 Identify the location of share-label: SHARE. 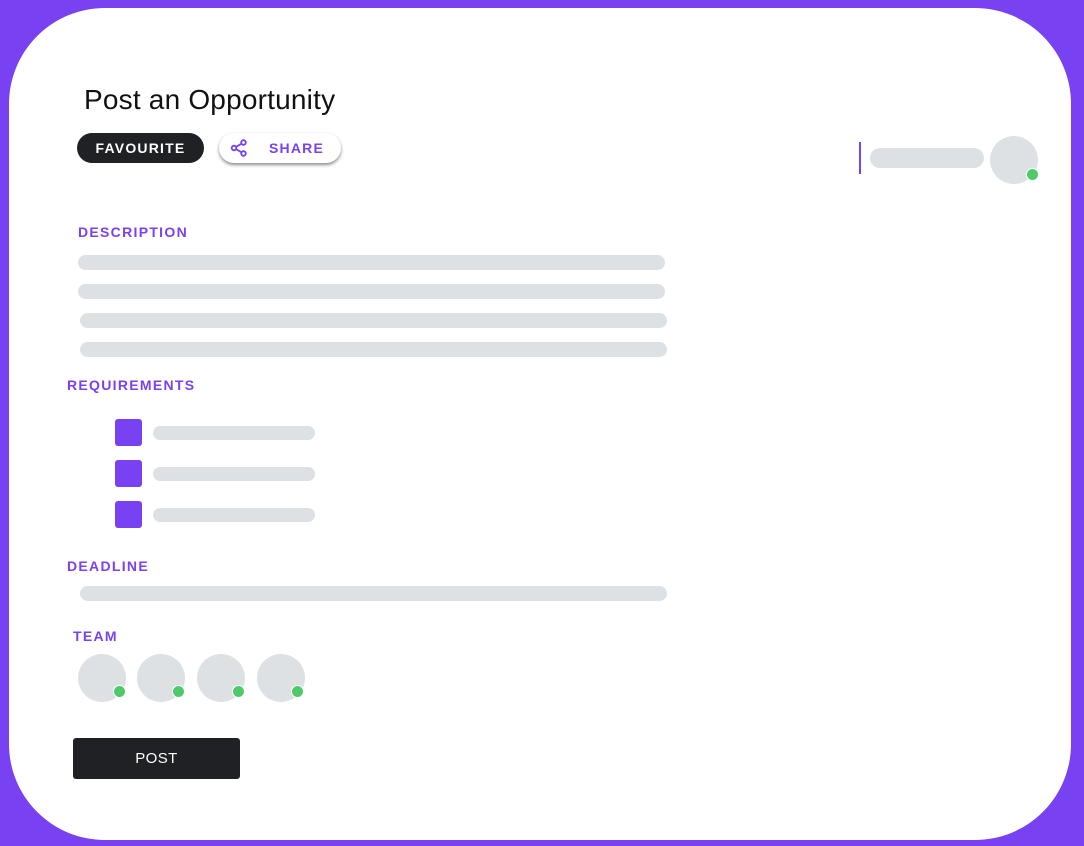
(297, 148).